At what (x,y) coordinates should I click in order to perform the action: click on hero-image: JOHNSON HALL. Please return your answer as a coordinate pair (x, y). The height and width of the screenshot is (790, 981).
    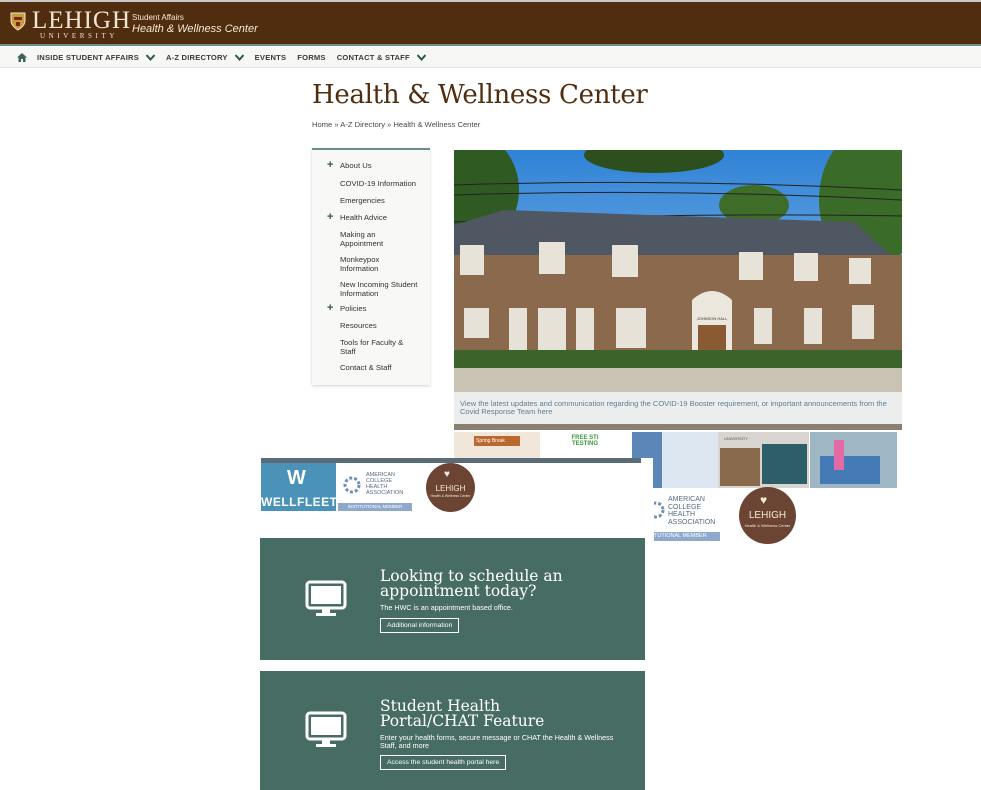
    Looking at the image, I should click on (678, 271).